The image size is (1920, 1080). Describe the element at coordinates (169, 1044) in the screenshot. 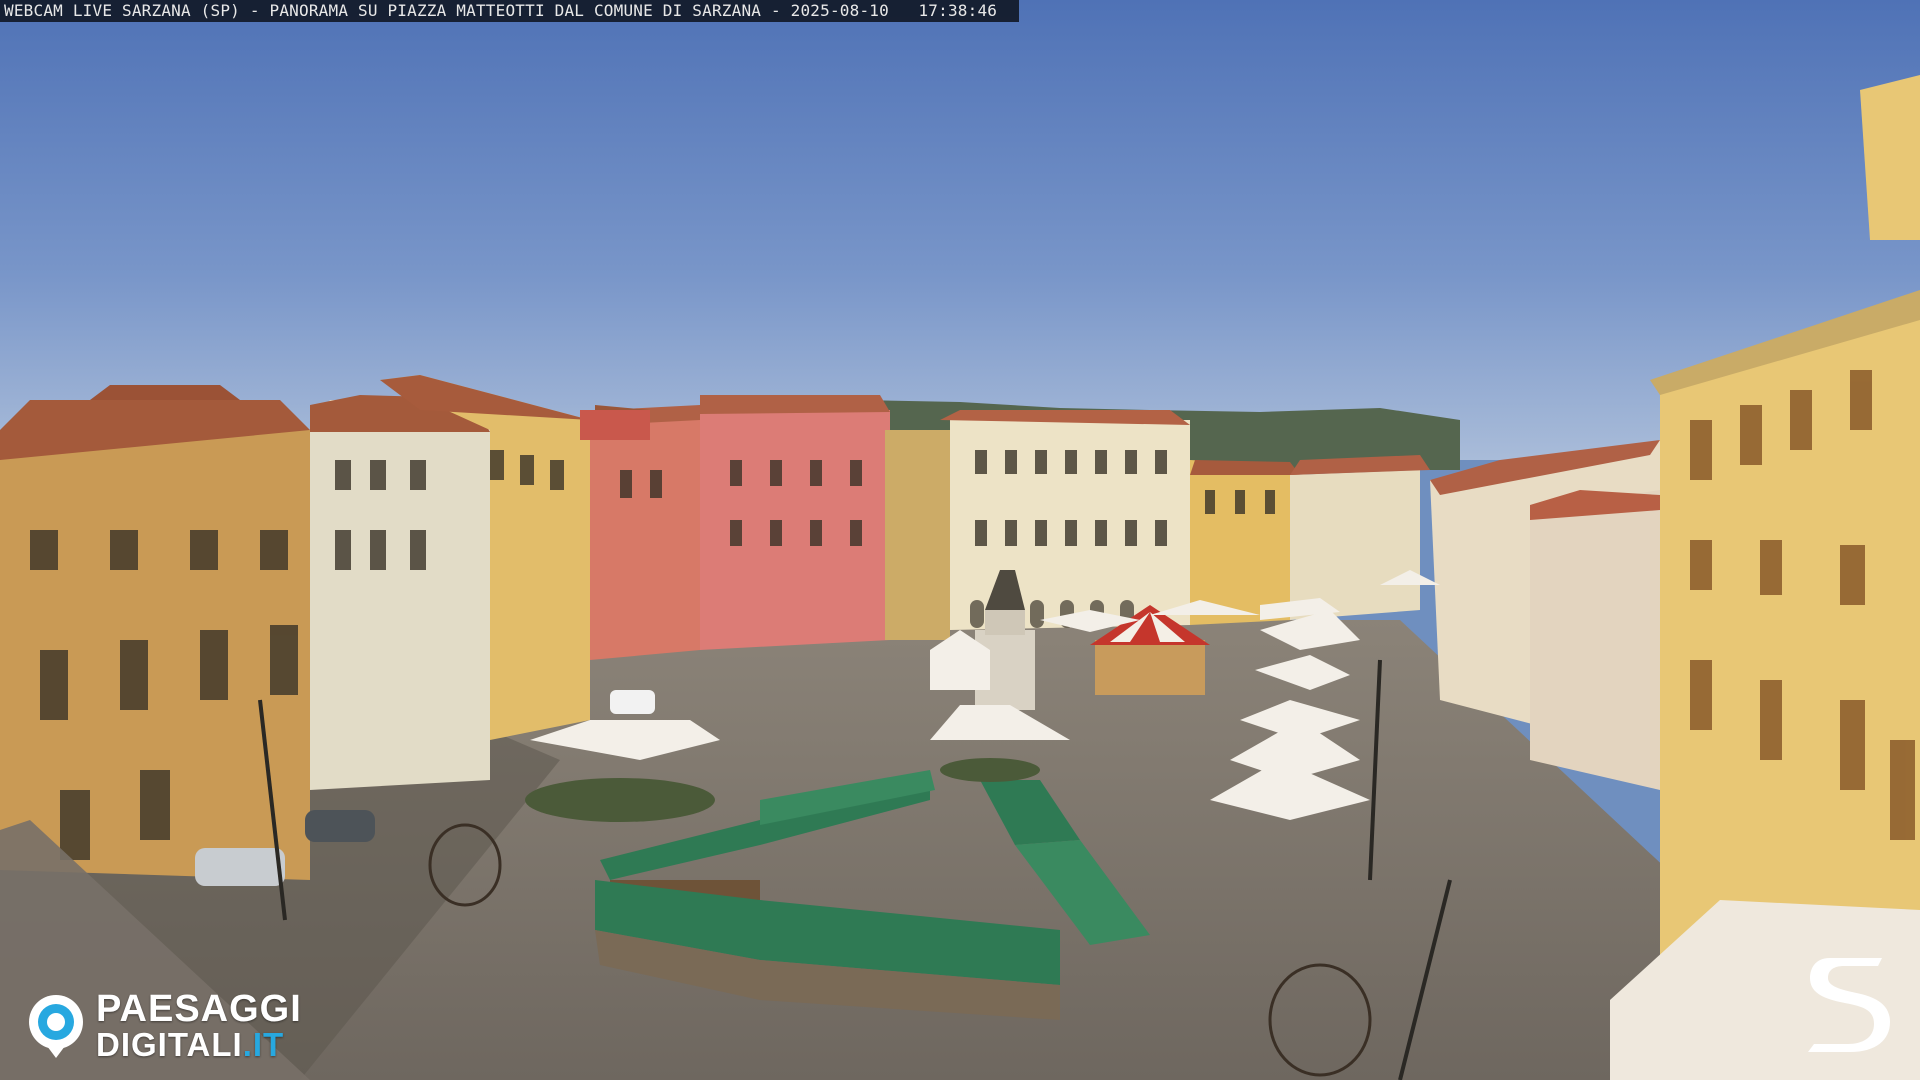

I see `logo-line2: DIGITALI` at that location.